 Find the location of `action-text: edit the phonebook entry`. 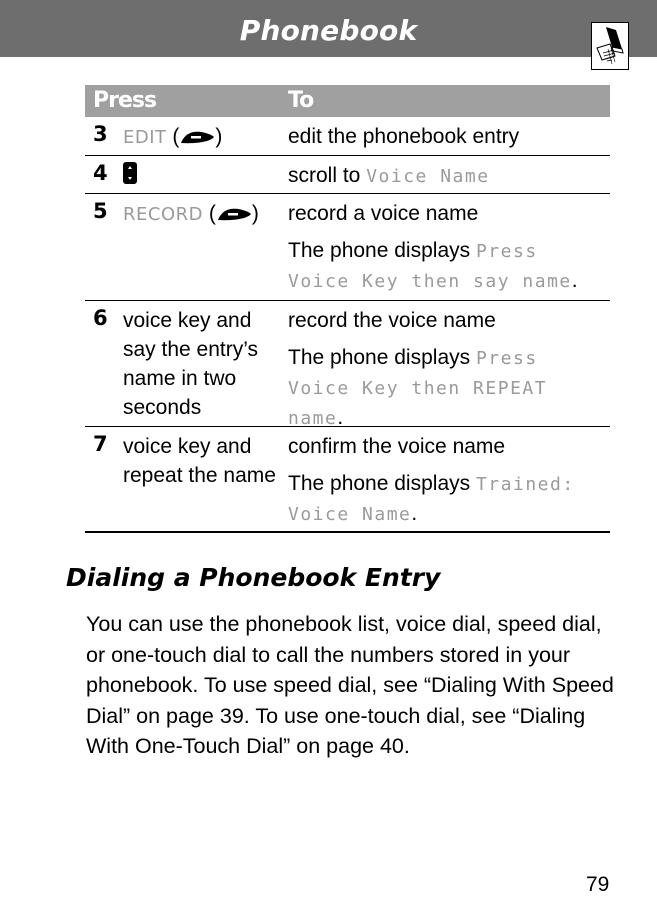

action-text: edit the phonebook entry is located at coordinates (404, 136).